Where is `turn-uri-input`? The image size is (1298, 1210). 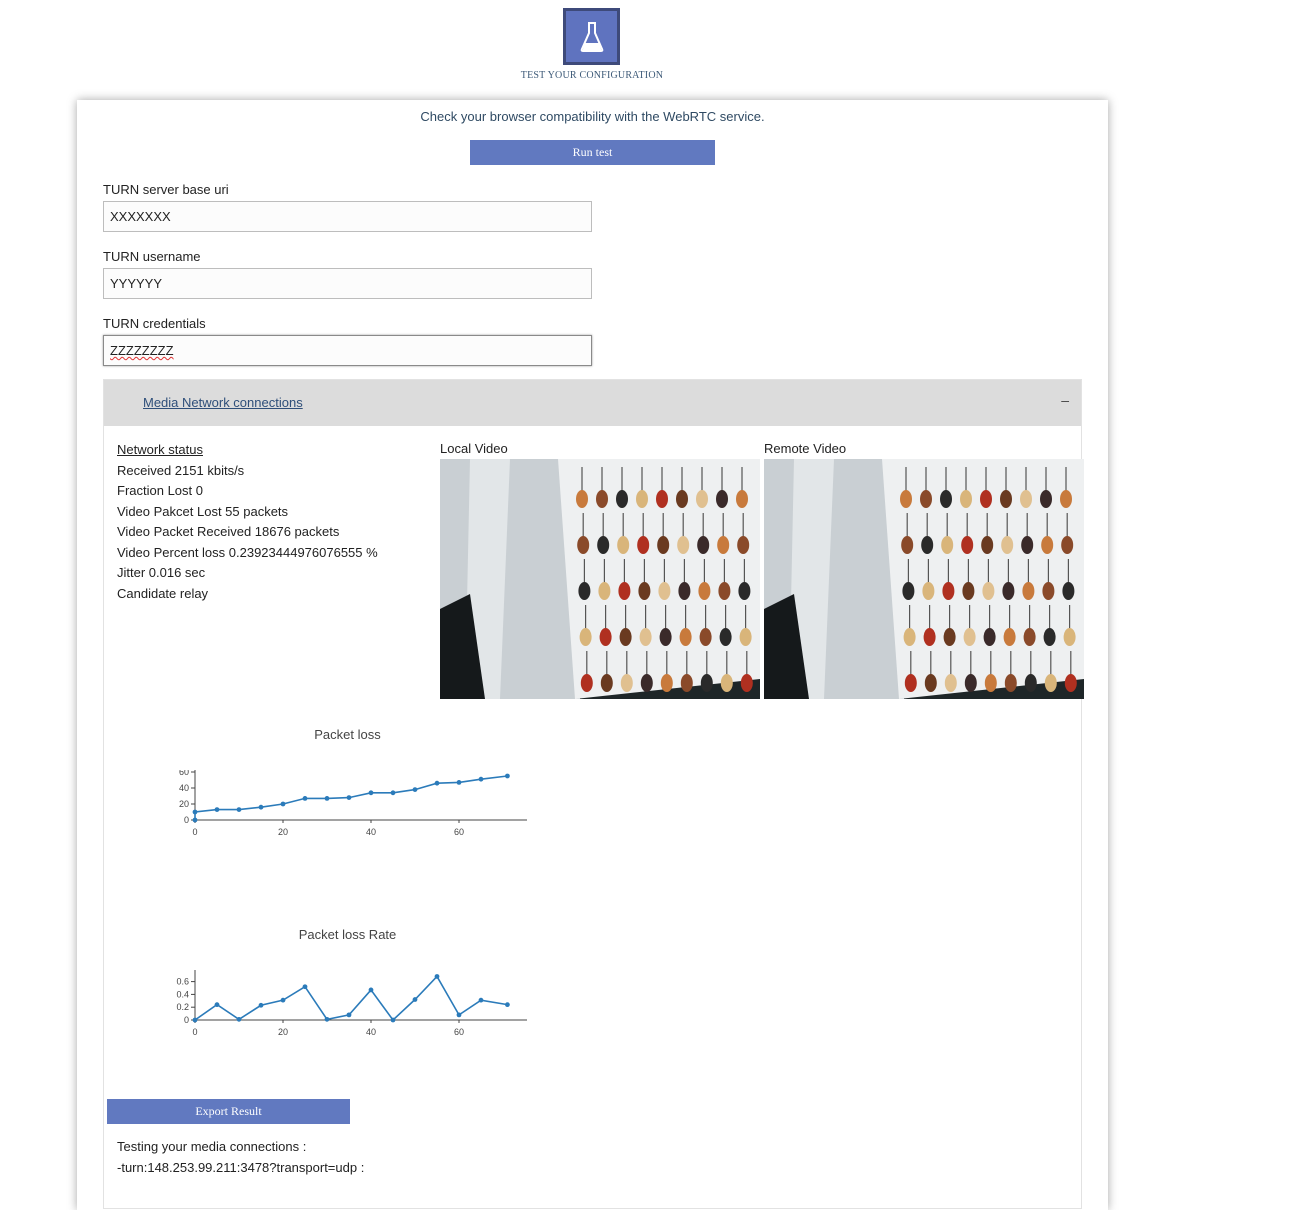
turn-uri-input is located at coordinates (347, 216).